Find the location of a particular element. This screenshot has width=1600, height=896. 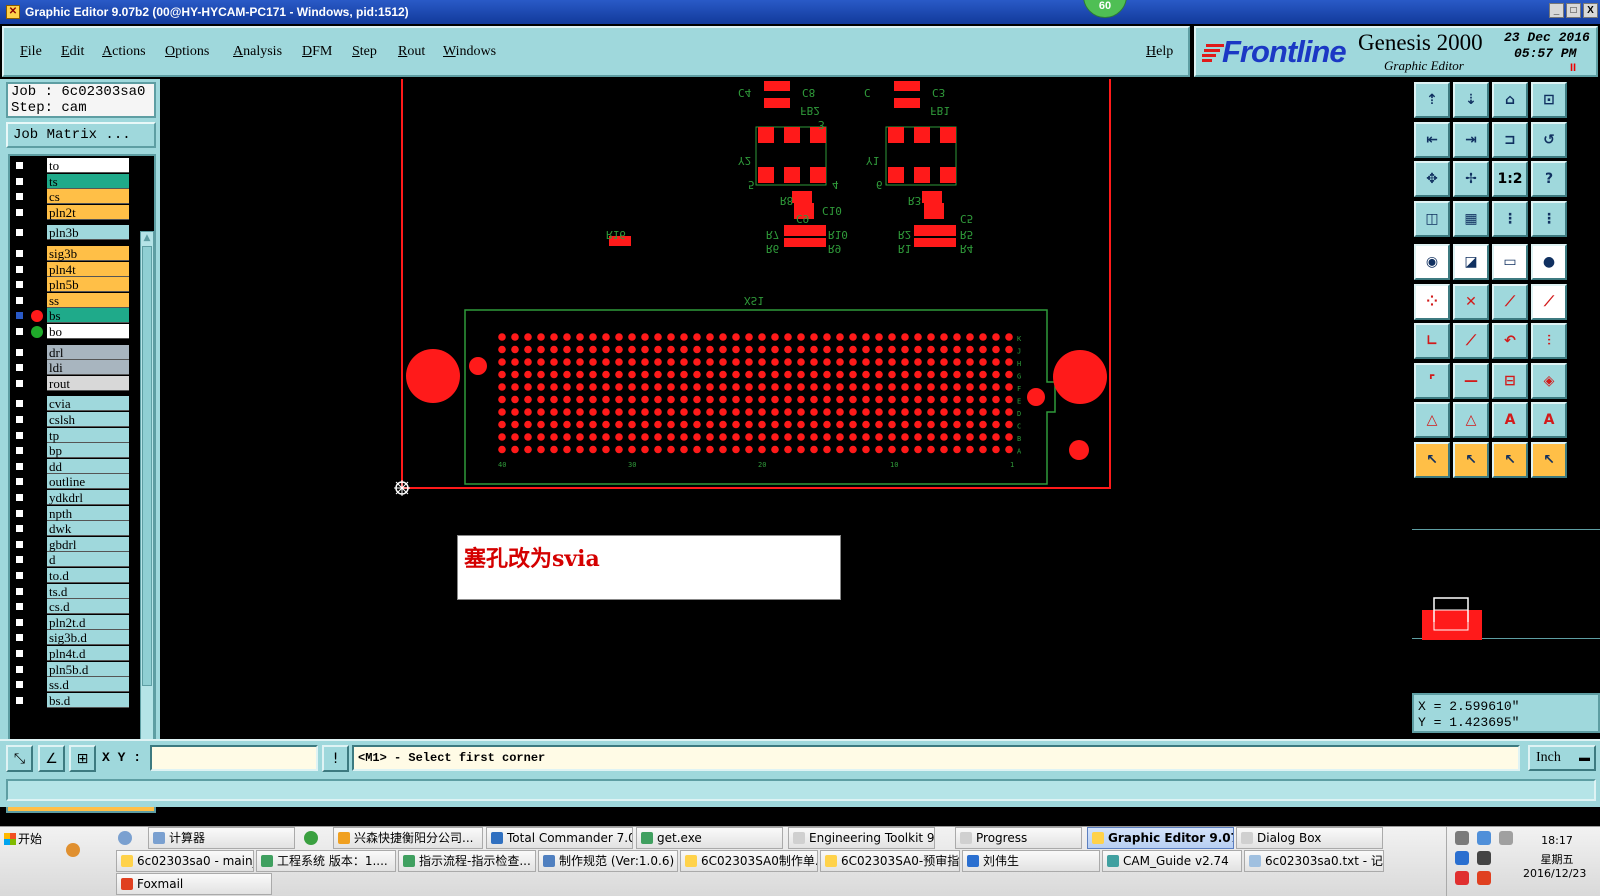

layer-row-dwk: dwk is located at coordinates (76, 529).